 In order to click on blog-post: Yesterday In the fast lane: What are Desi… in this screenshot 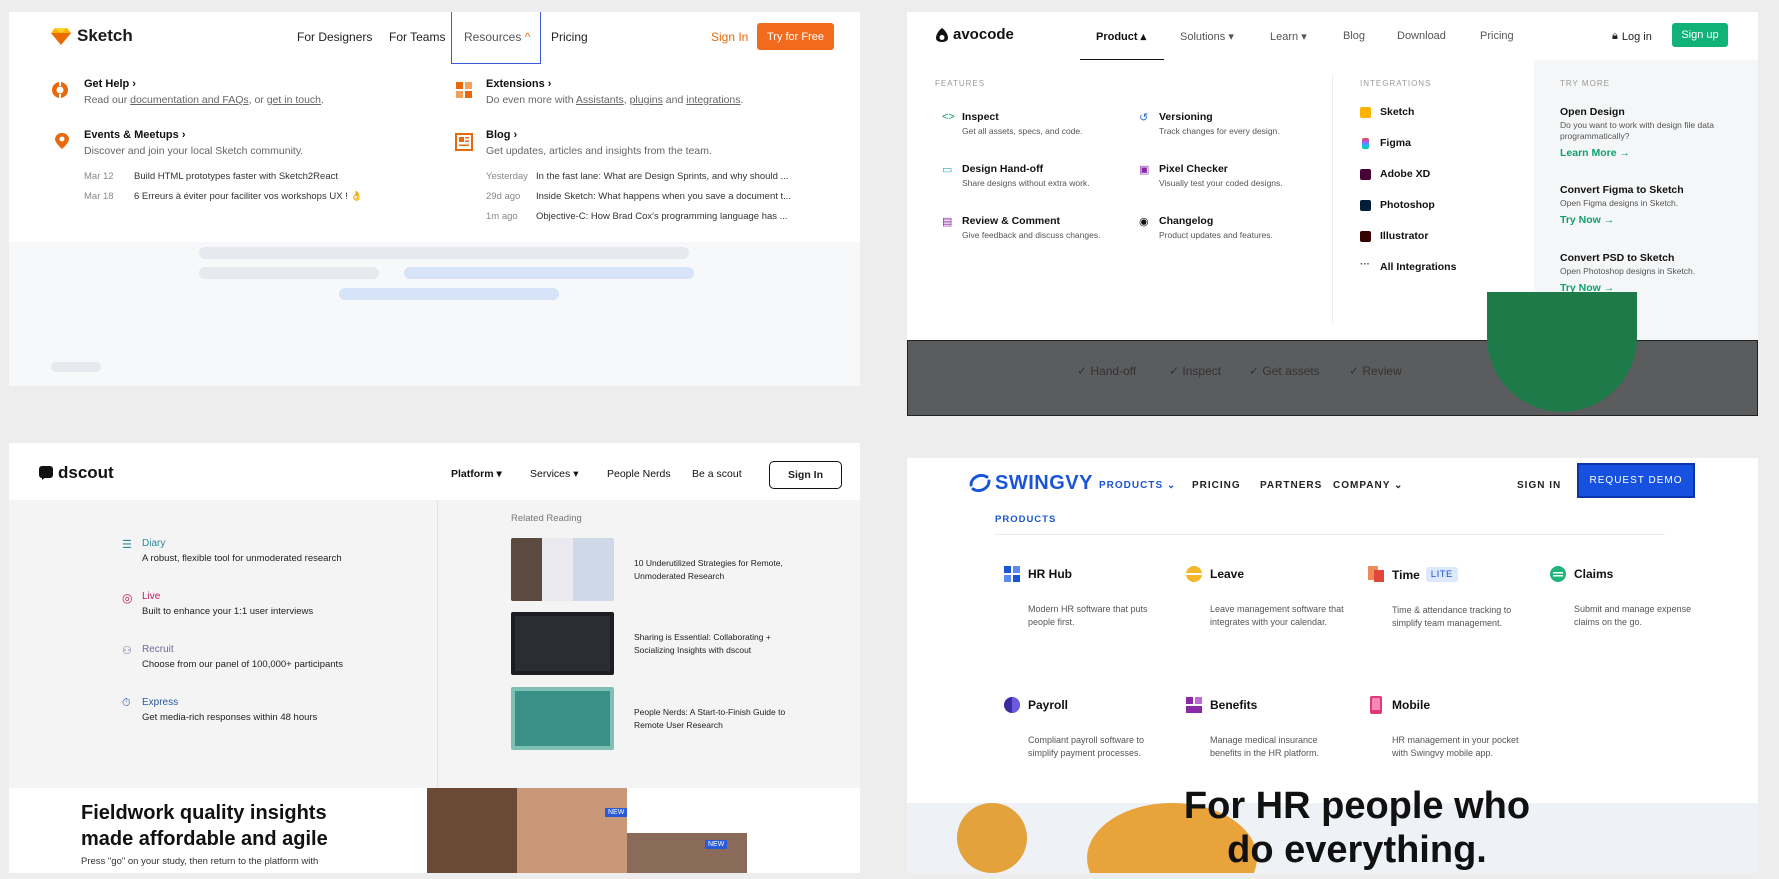, I will do `click(637, 176)`.